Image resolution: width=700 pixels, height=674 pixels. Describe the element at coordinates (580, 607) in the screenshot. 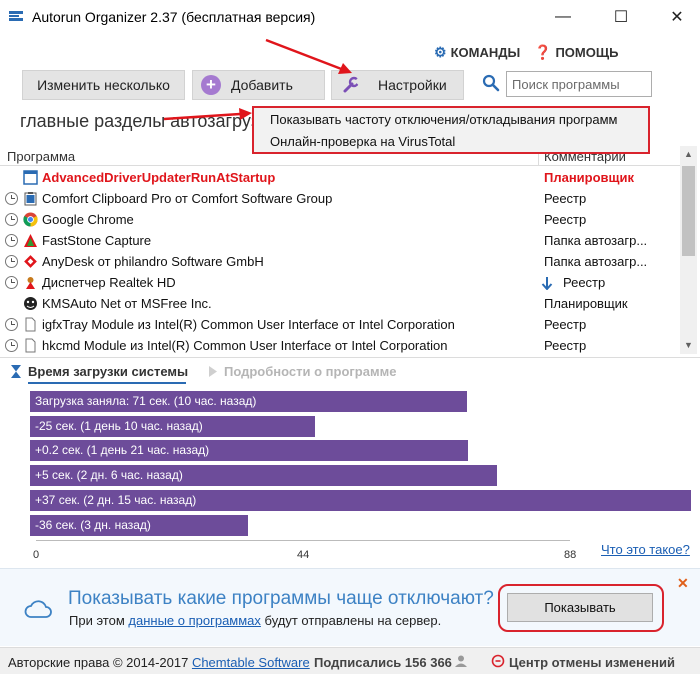

I see `show-button: Показывать` at that location.